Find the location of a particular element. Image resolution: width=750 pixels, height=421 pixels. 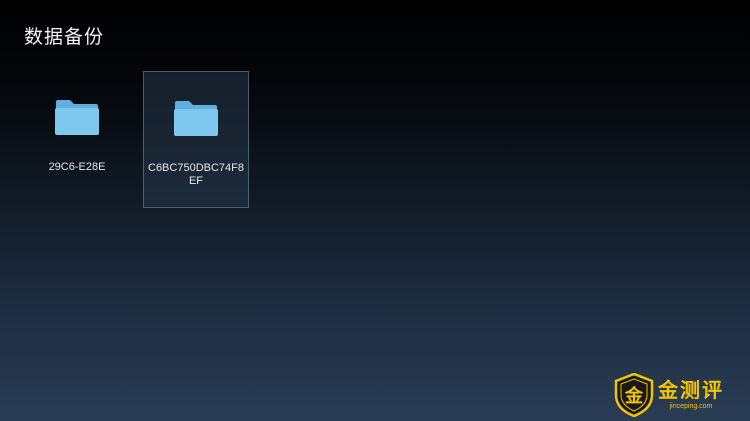

folder-item: 29C6-E28E is located at coordinates (77, 139).